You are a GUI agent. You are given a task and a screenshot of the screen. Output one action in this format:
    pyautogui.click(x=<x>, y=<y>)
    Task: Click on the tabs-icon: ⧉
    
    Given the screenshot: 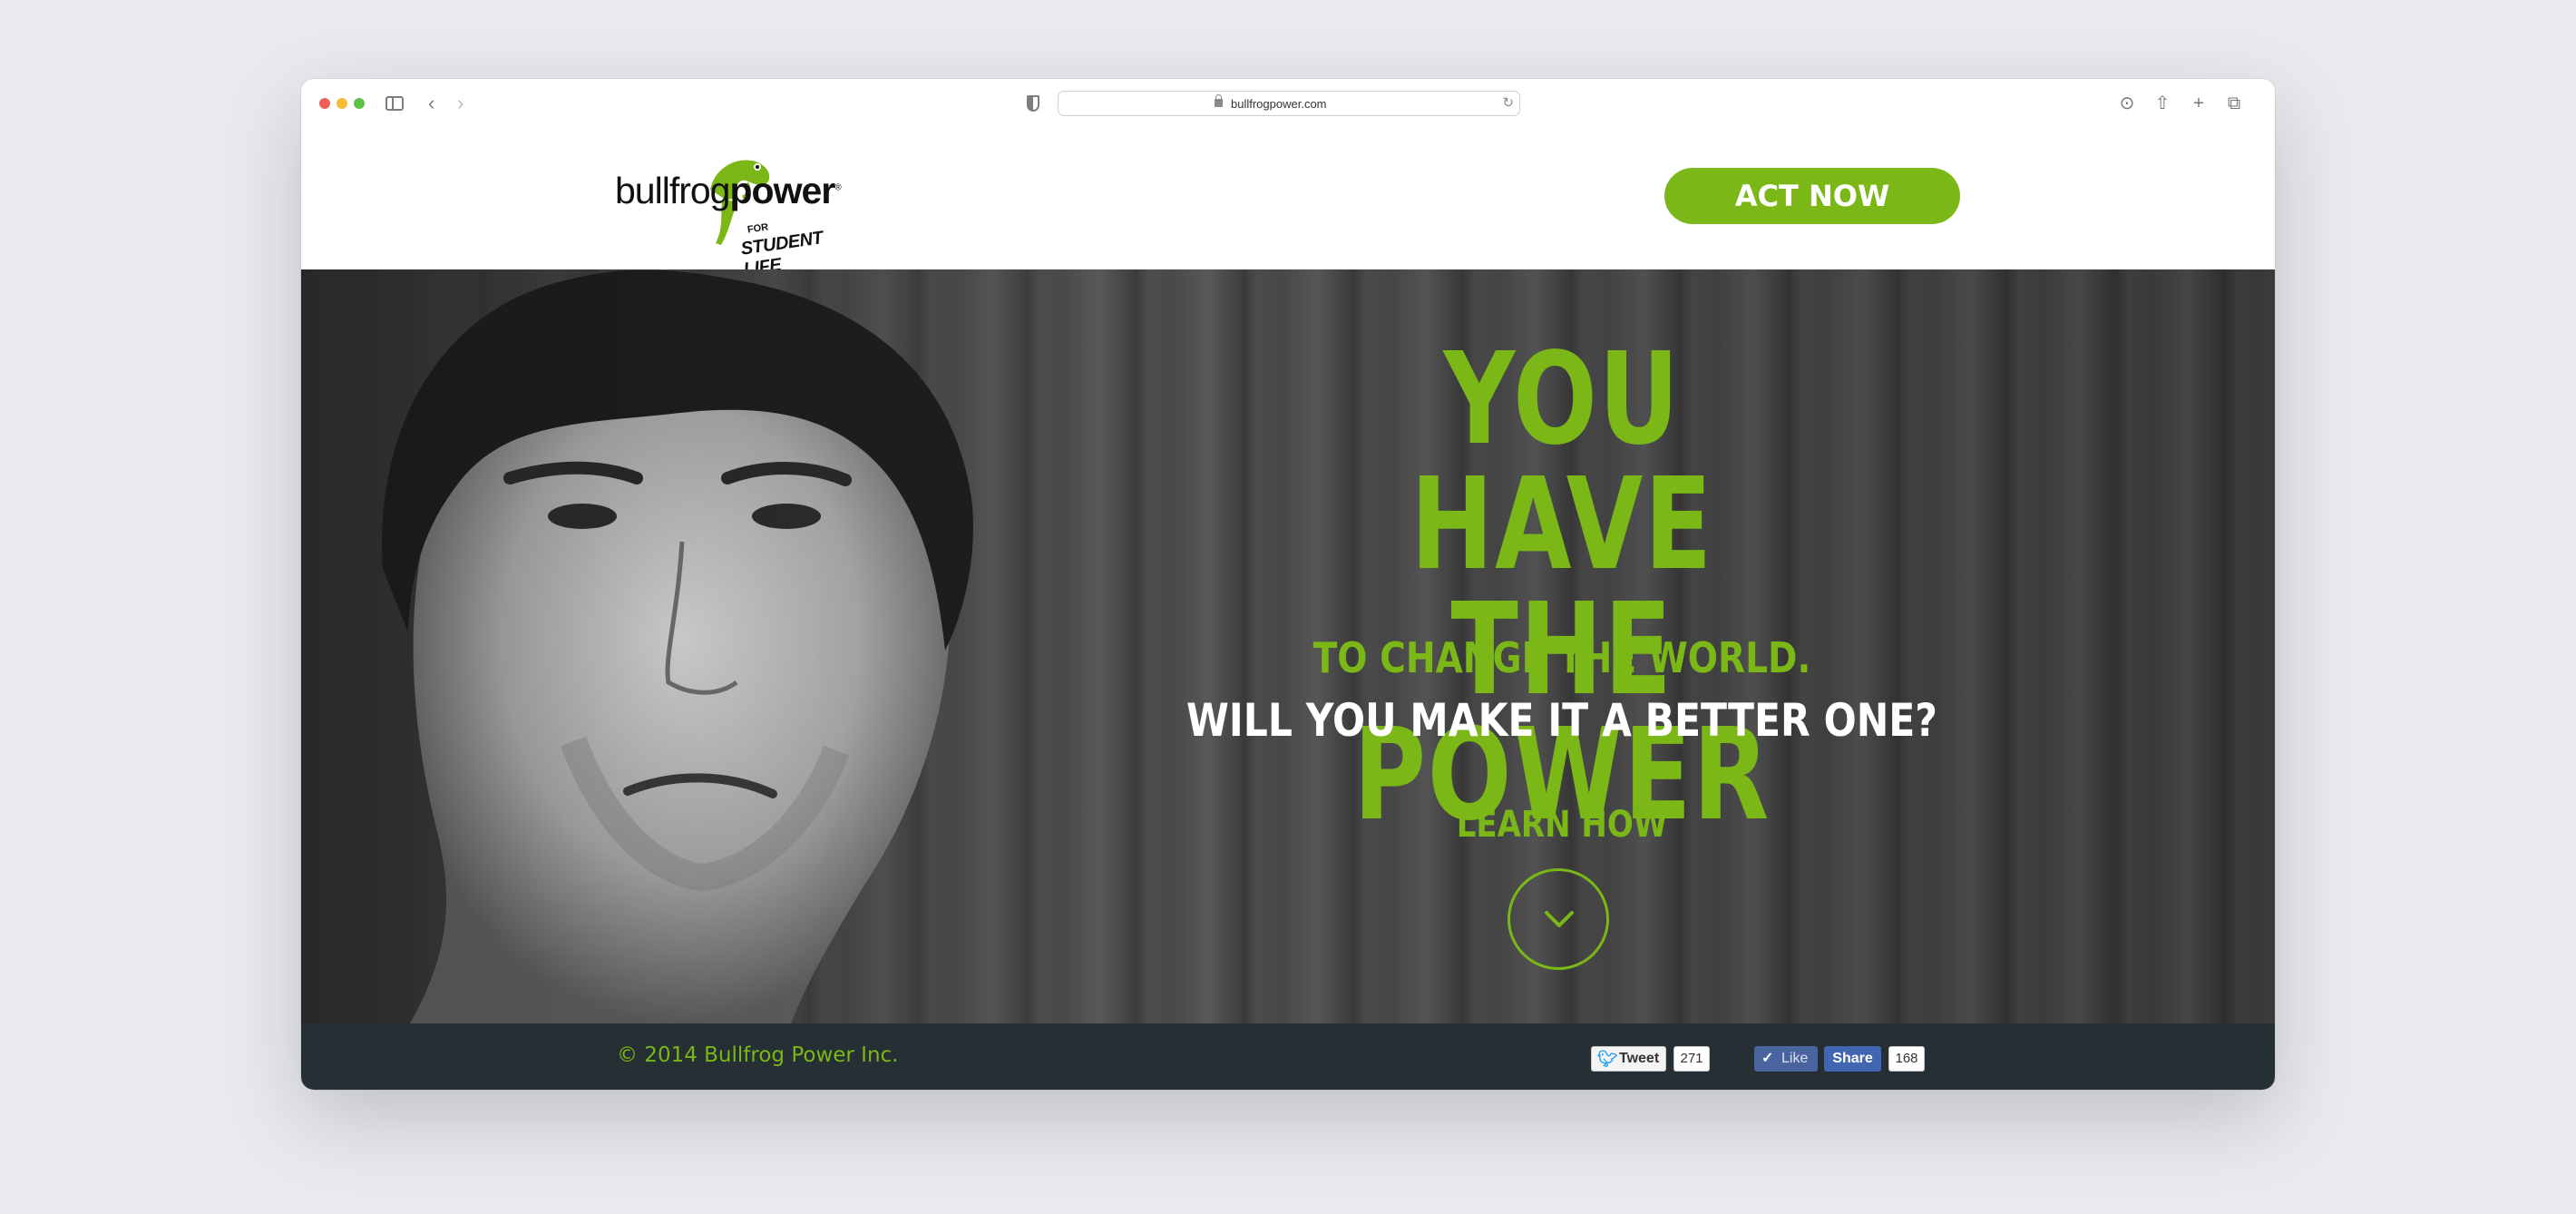 What is the action you would take?
    pyautogui.click(x=2234, y=104)
    